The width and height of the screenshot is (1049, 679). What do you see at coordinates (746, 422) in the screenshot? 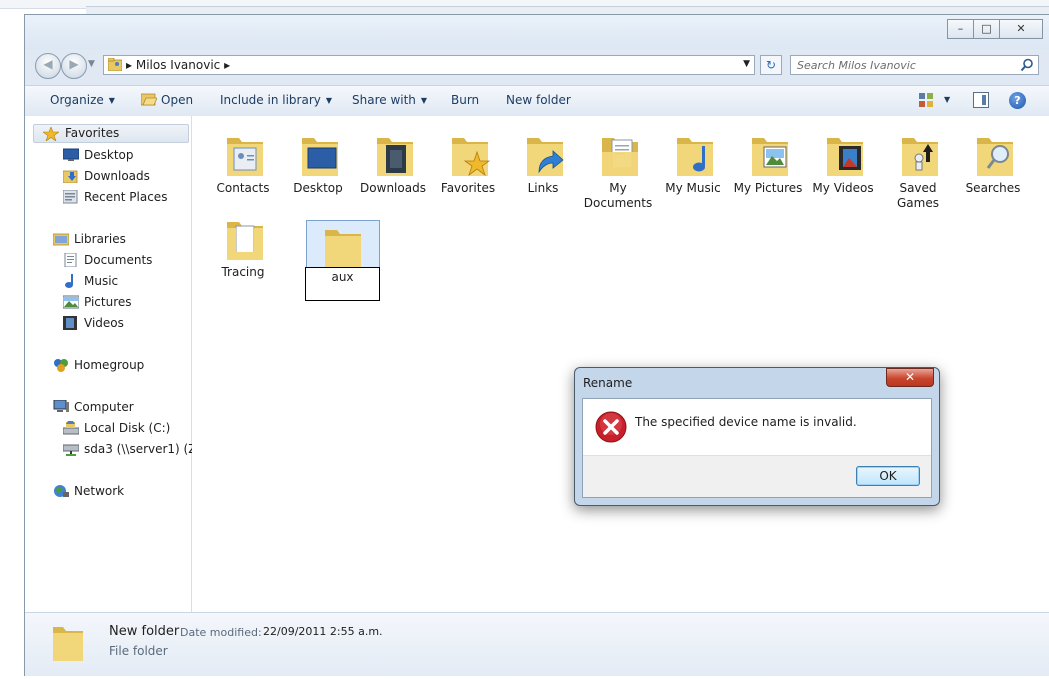
I see `dialog-message: The specified device name is invalid.` at bounding box center [746, 422].